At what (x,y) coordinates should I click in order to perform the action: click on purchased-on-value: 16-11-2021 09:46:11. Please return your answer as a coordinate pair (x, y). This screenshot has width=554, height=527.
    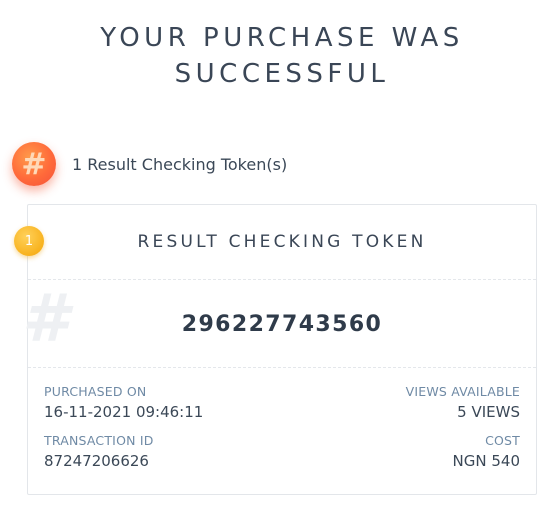
    Looking at the image, I should click on (124, 412).